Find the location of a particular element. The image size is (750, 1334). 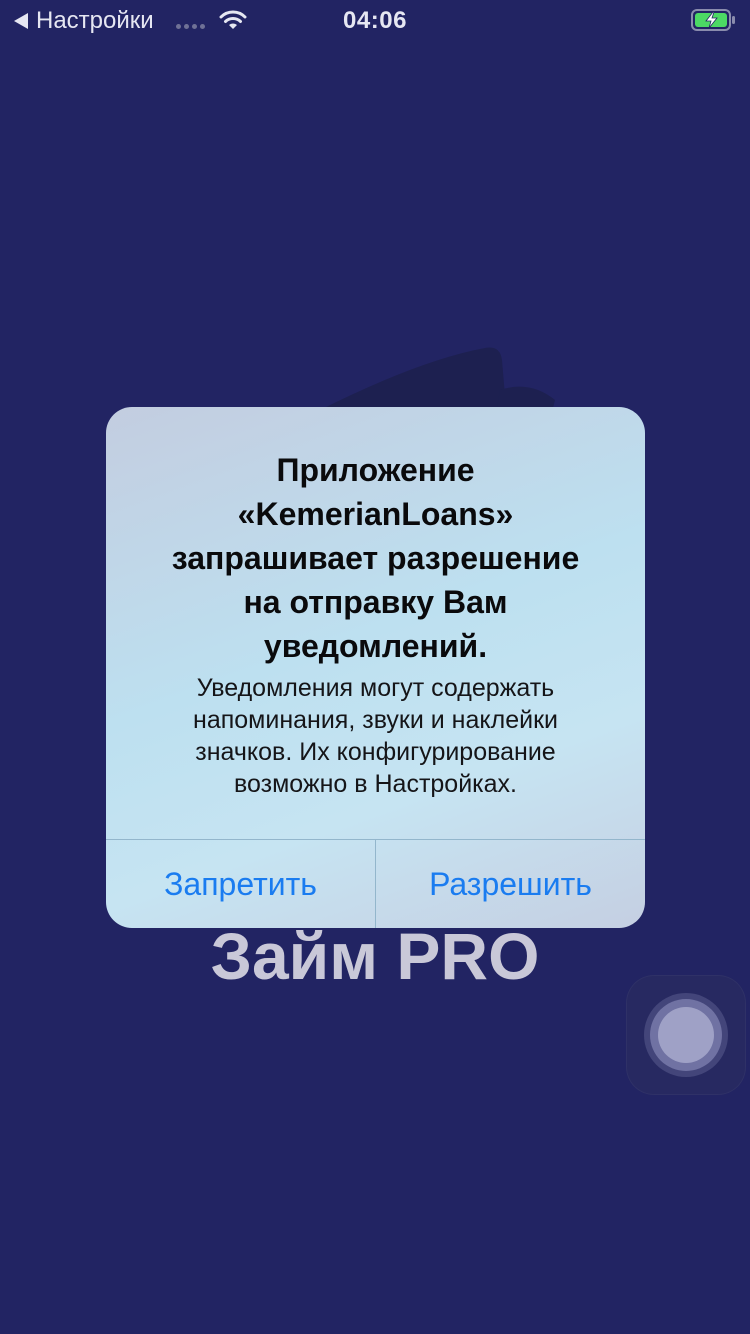

alert-message-line: Уведомления могут содержать is located at coordinates (375, 688).